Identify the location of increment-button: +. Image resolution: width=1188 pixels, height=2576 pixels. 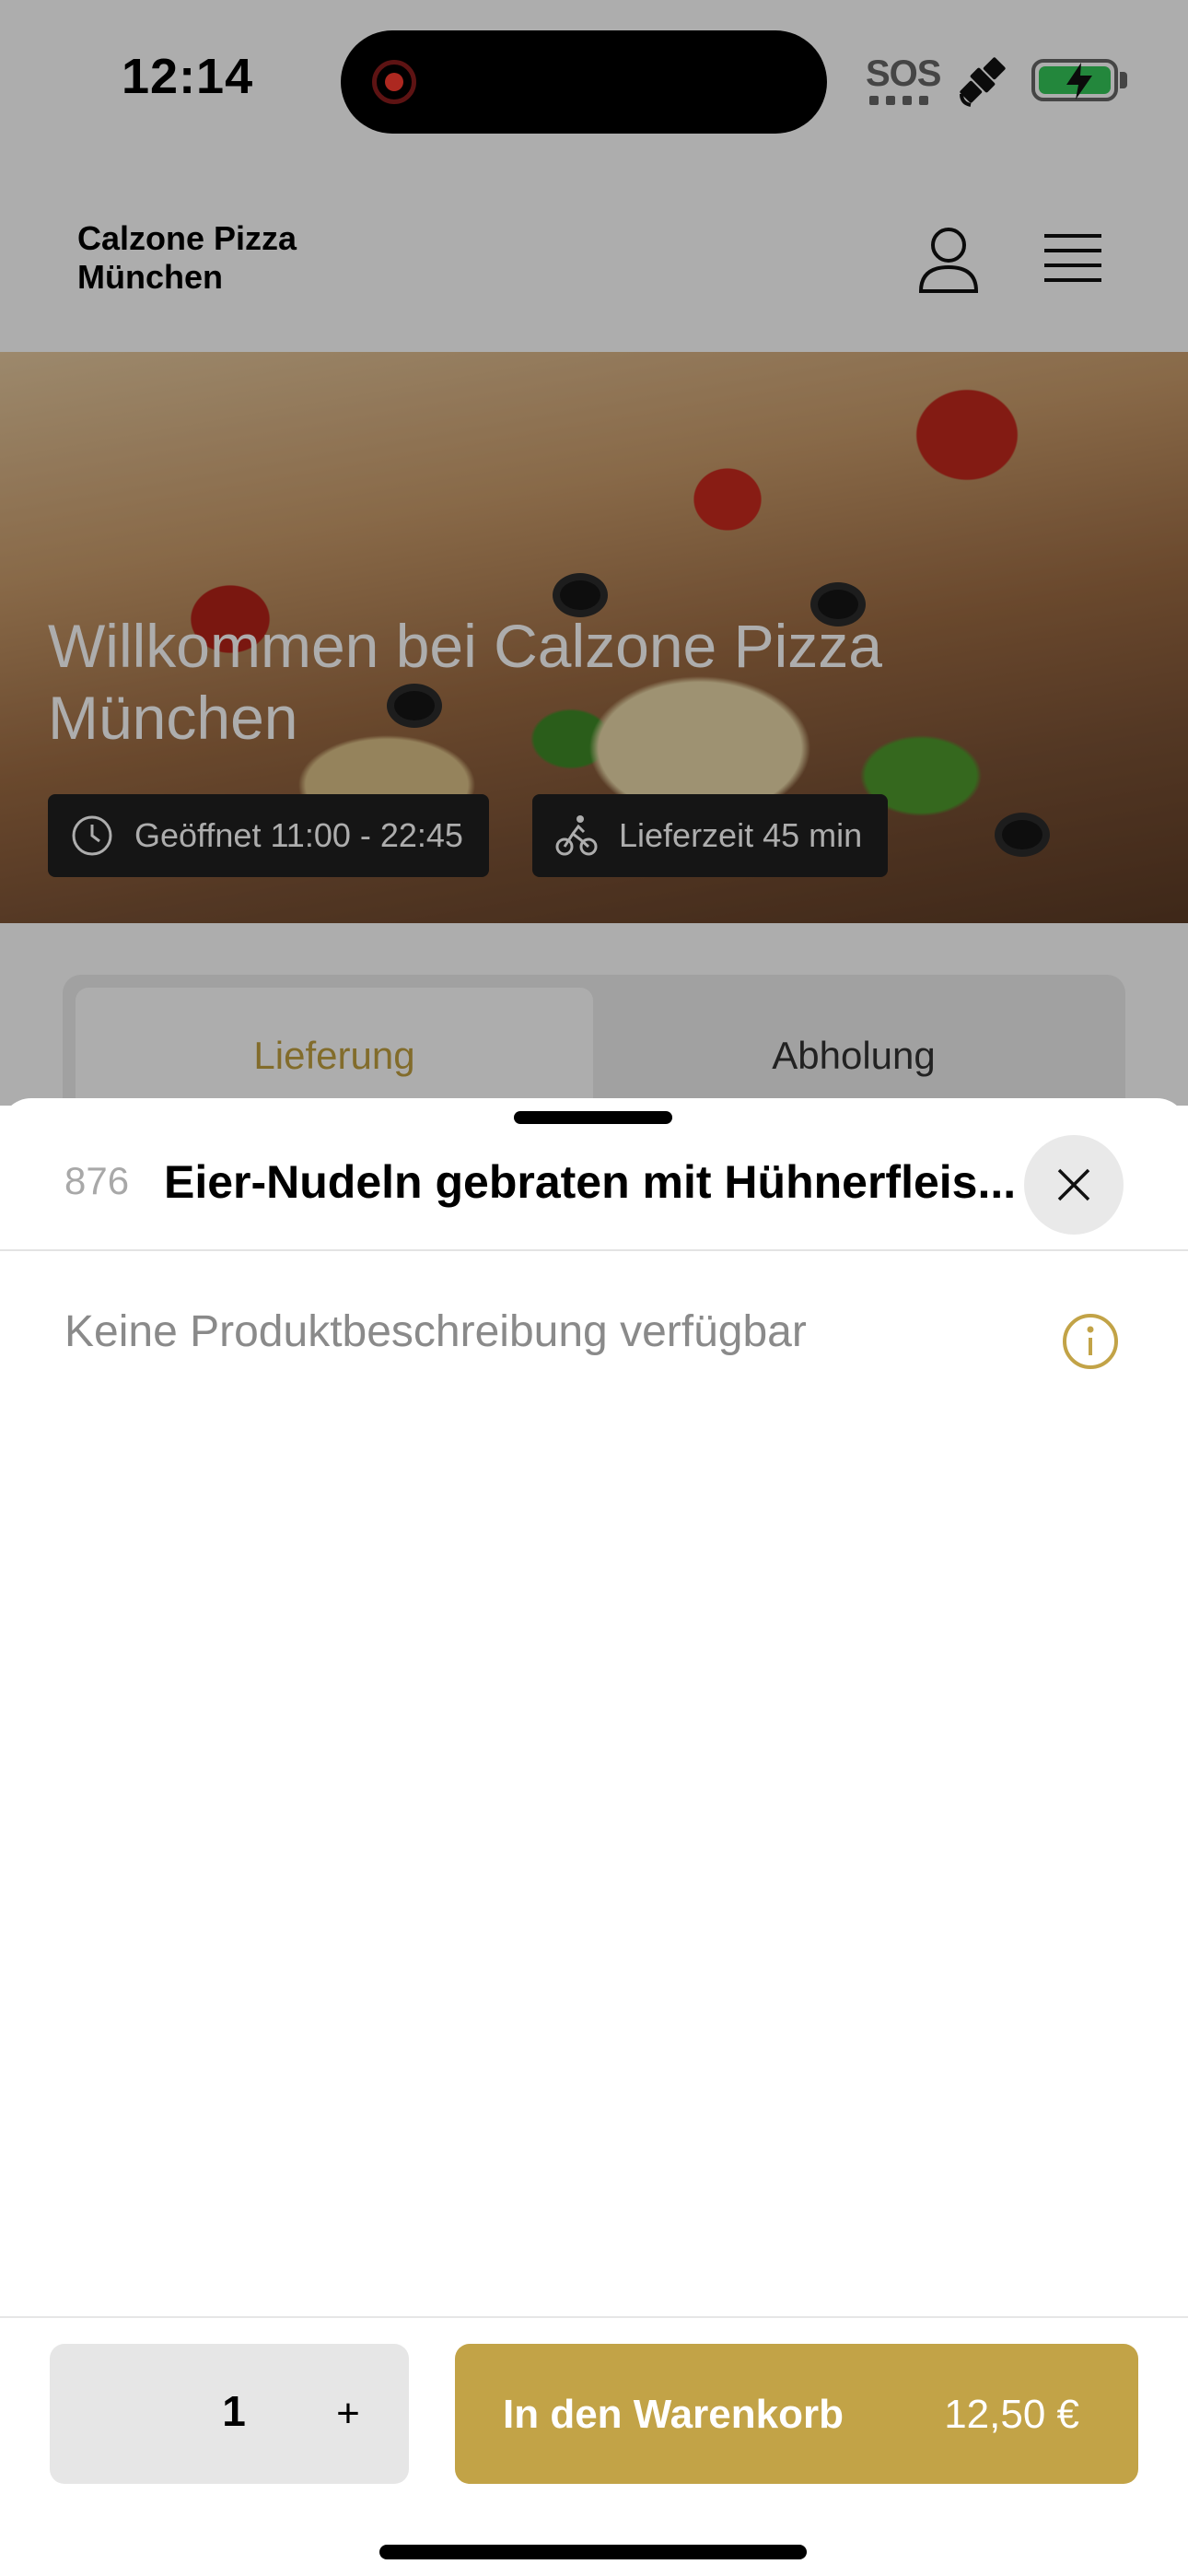
(348, 2414).